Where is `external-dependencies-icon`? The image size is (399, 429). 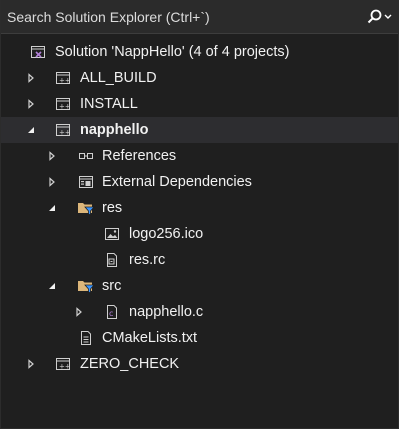
external-dependencies-icon is located at coordinates (86, 182).